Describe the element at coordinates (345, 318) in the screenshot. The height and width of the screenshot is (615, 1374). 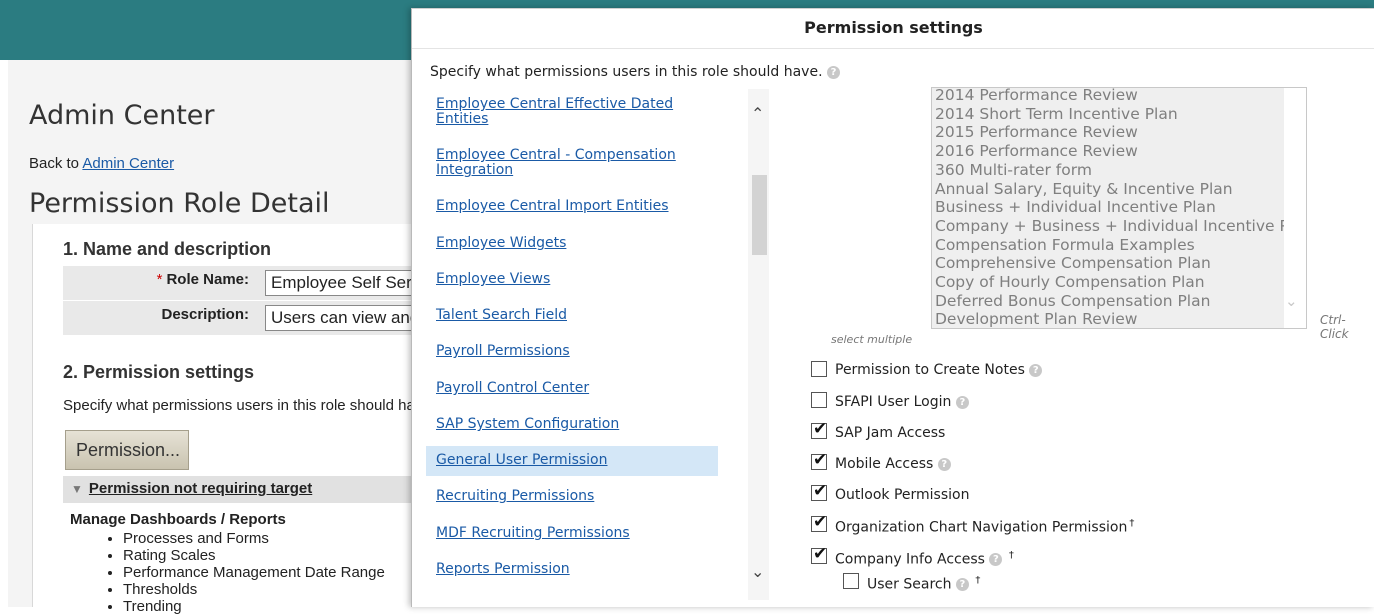
I see `description-input: Users can view and` at that location.